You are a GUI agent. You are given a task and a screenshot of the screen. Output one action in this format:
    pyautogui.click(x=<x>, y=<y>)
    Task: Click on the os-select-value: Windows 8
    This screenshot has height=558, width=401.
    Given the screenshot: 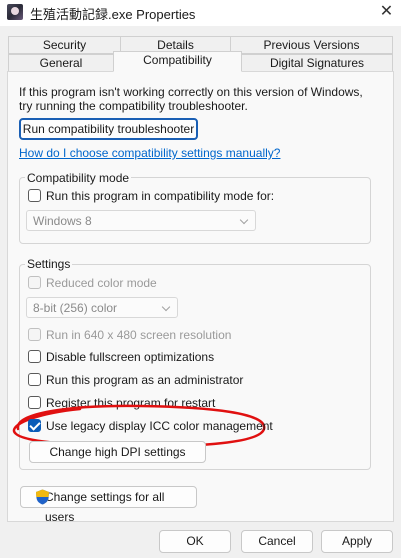 What is the action you would take?
    pyautogui.click(x=62, y=221)
    